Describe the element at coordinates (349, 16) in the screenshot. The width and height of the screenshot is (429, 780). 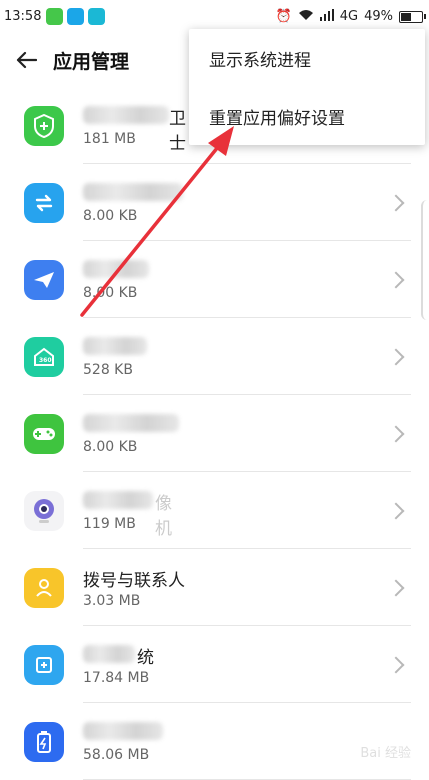
I see `network-type: 4G` at that location.